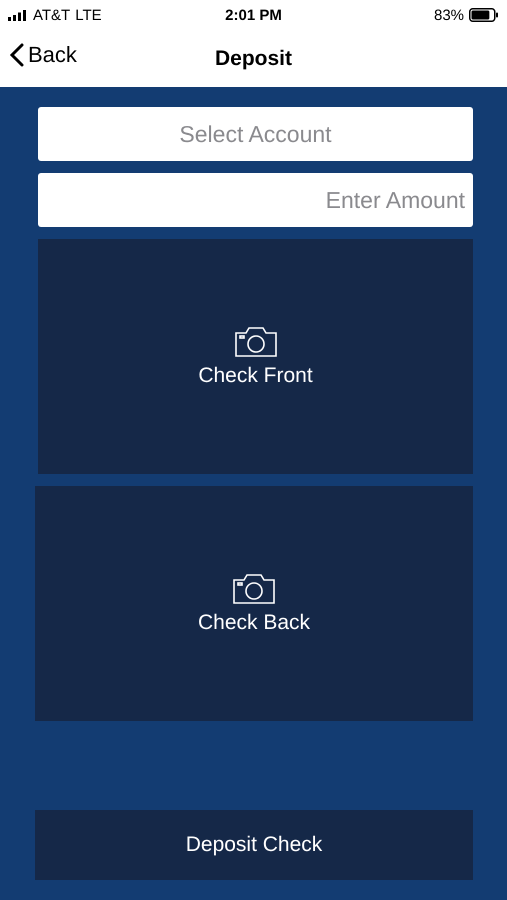  Describe the element at coordinates (254, 845) in the screenshot. I see `deposit-check-button: Deposit Check` at that location.